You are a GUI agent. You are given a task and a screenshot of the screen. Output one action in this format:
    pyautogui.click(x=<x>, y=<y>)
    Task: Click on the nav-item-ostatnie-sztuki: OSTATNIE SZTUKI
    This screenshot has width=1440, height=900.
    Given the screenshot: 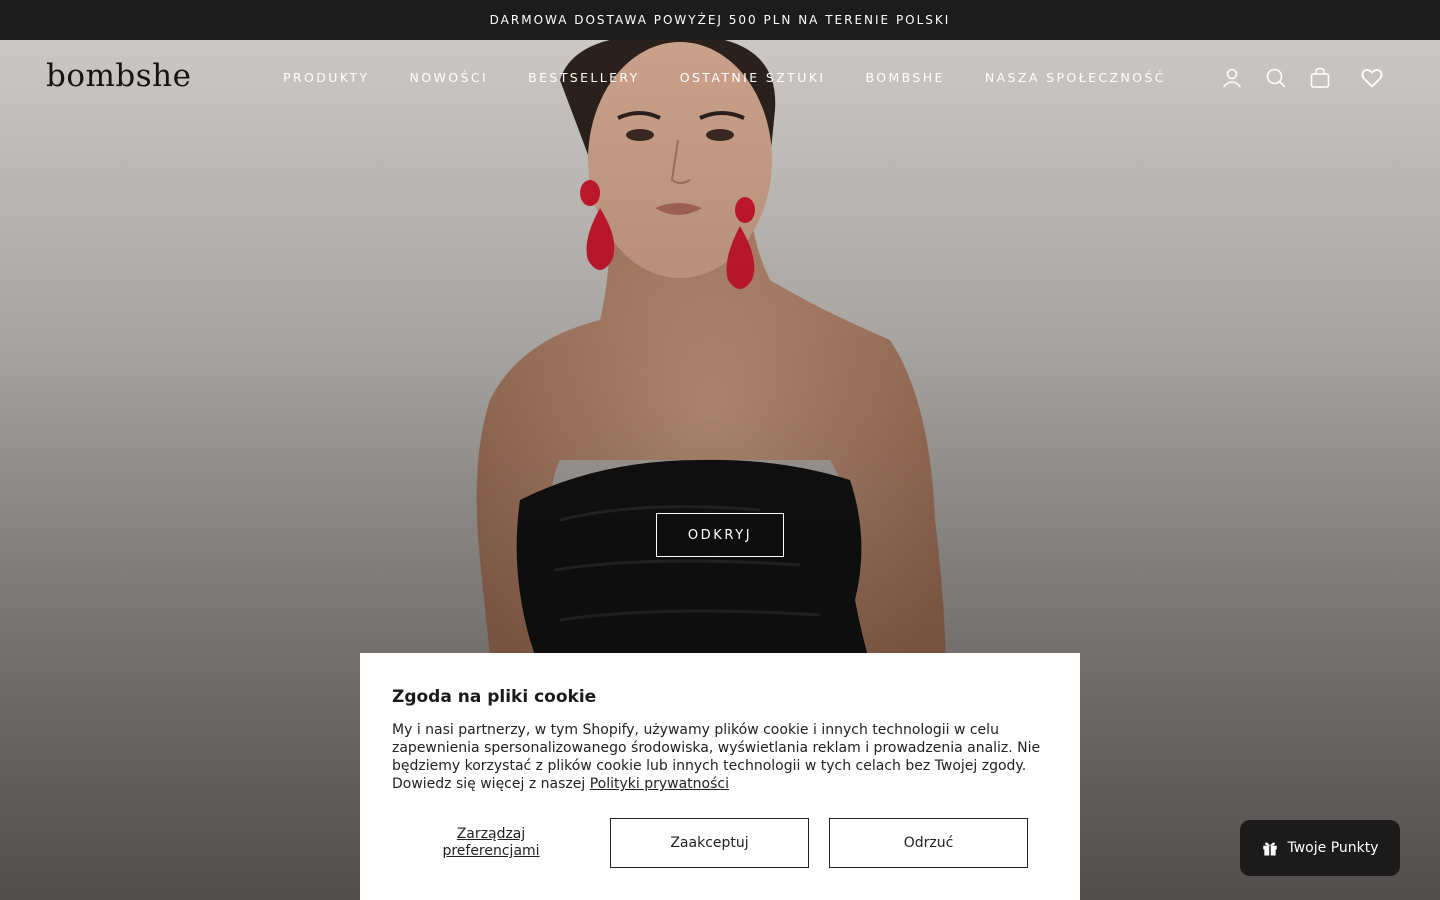 What is the action you would take?
    pyautogui.click(x=753, y=77)
    